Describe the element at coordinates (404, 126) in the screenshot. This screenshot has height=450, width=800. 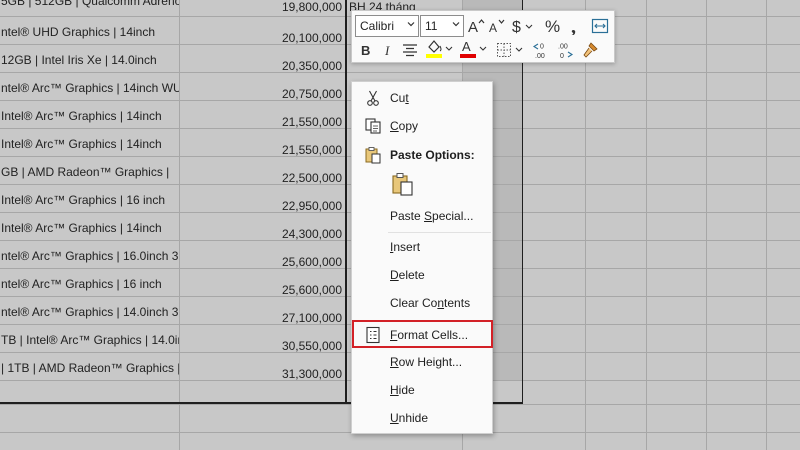
I see `menu-item-copy-label: Copy` at that location.